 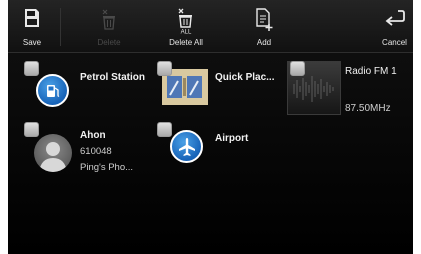 What do you see at coordinates (32, 42) in the screenshot?
I see `save-label: Save` at bounding box center [32, 42].